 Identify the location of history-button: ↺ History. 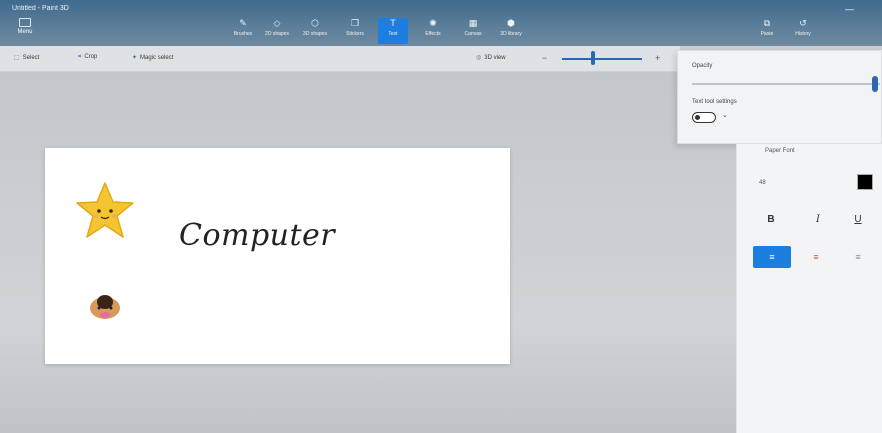
(803, 31).